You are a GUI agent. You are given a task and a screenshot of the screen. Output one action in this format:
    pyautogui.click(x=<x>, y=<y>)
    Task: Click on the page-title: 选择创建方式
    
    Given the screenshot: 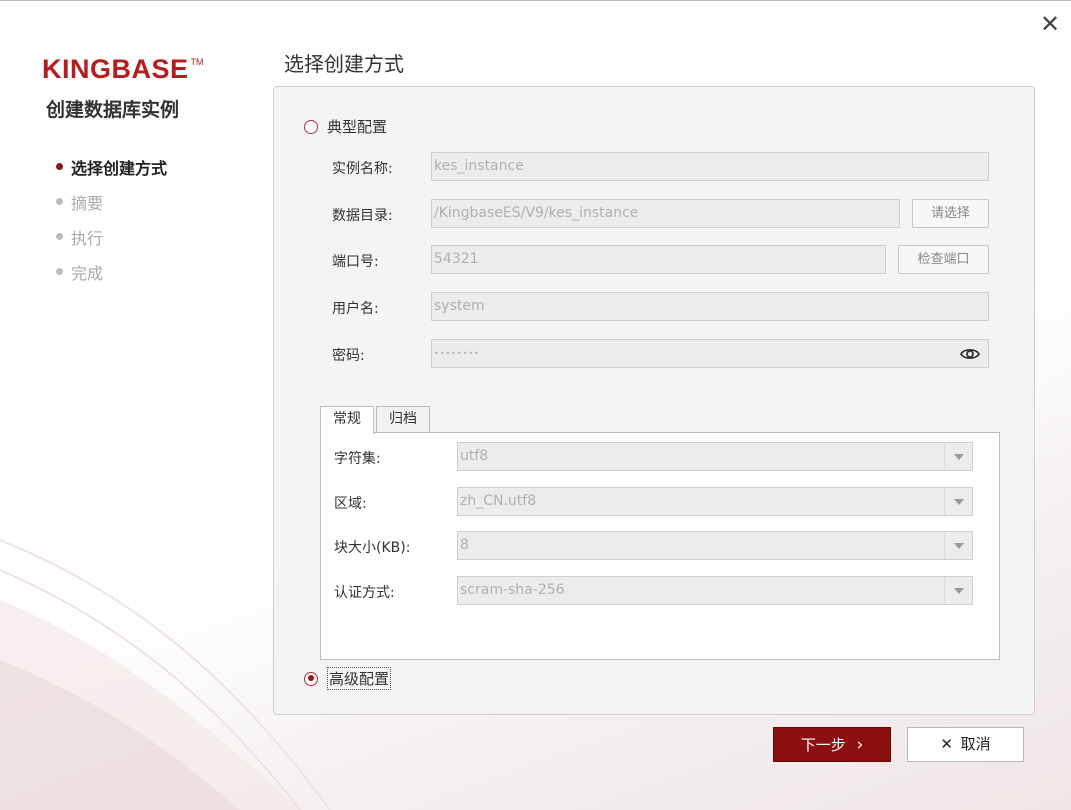 What is the action you would take?
    pyautogui.click(x=344, y=64)
    